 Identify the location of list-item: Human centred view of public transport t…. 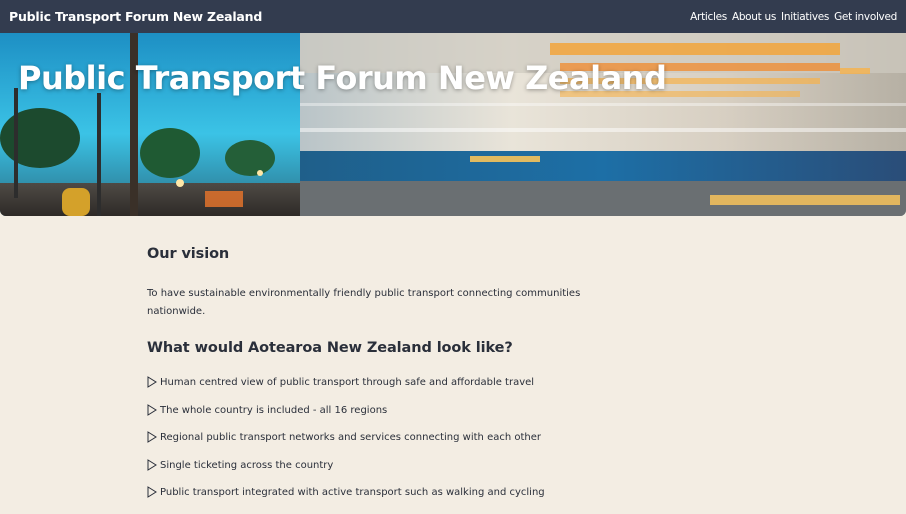
(367, 390).